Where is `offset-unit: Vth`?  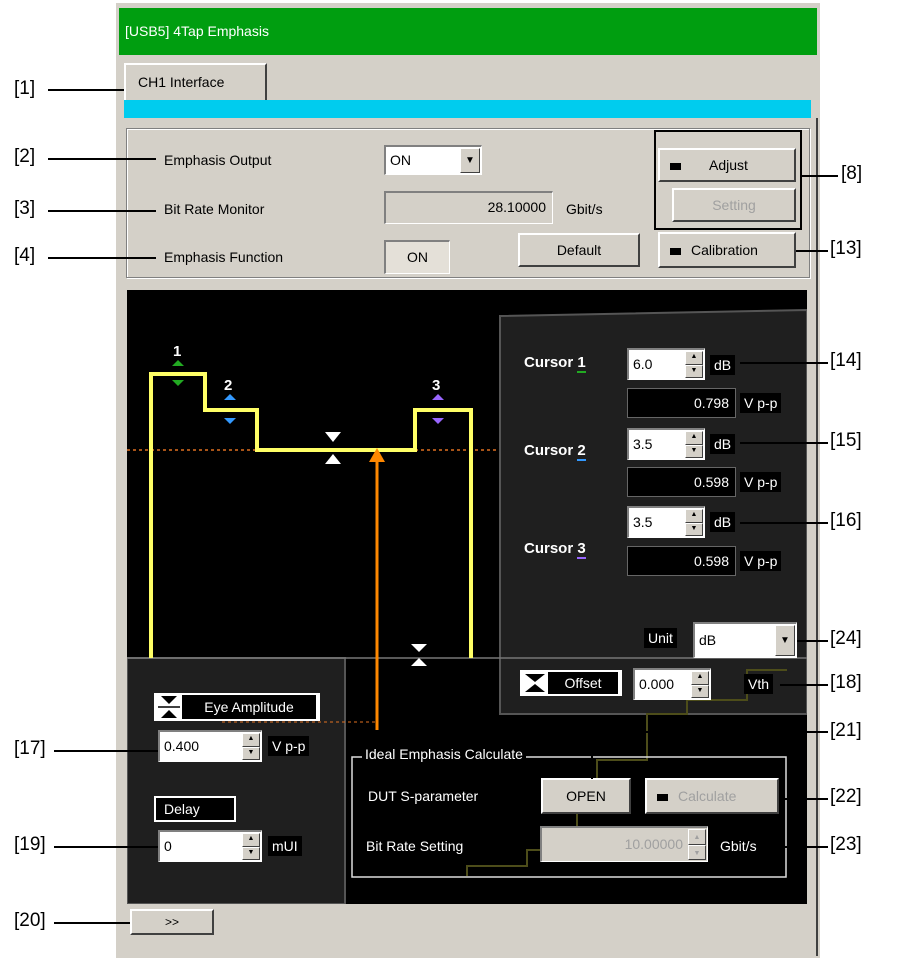
offset-unit: Vth is located at coordinates (759, 684).